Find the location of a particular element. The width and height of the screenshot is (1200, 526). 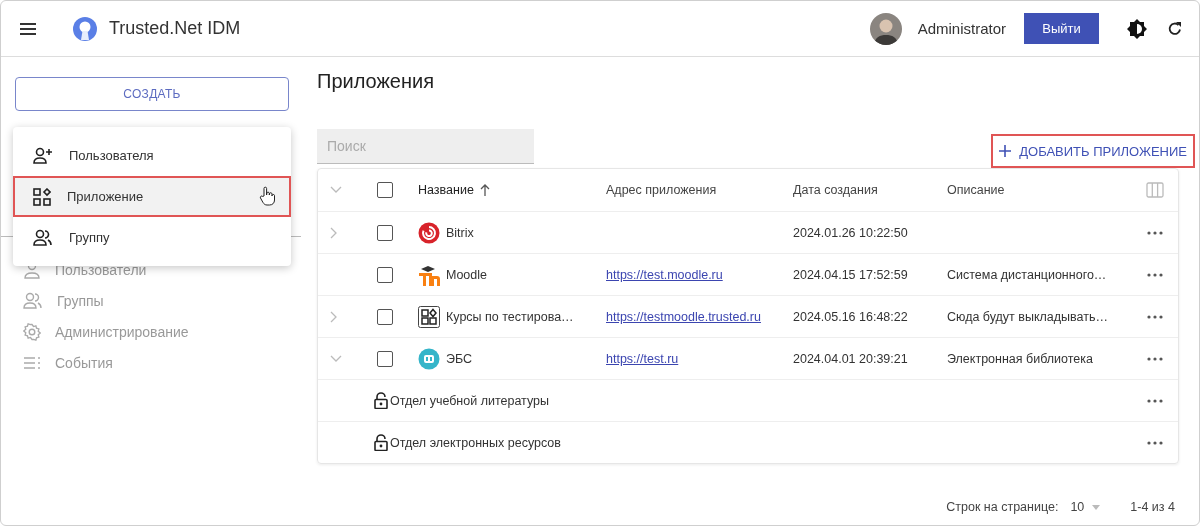

logout-button: Выйти is located at coordinates (1061, 28).